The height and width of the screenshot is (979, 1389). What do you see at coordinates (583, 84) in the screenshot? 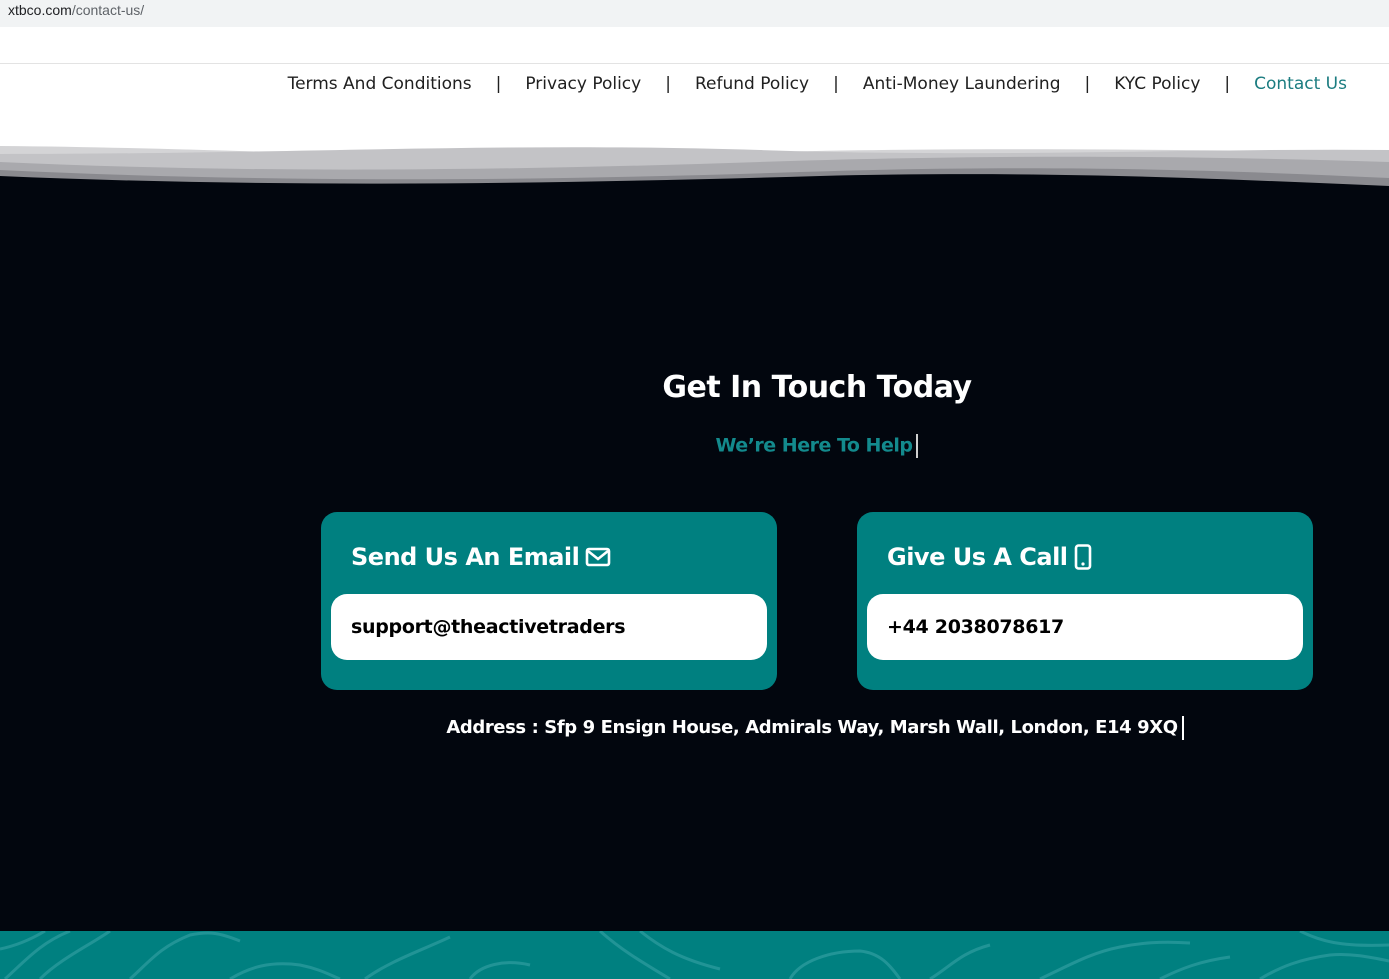
I see `nav-privacy-policy: Privacy Policy` at bounding box center [583, 84].